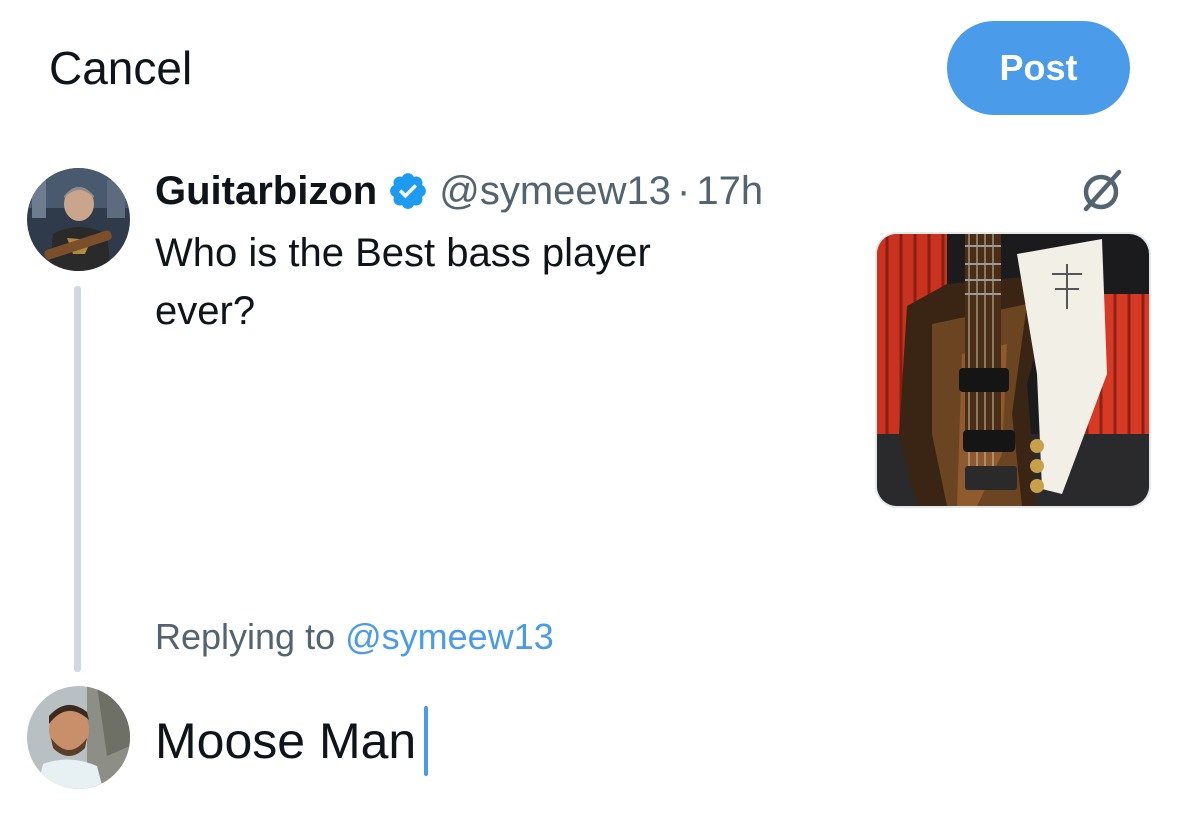  What do you see at coordinates (245, 636) in the screenshot?
I see `replying-prefix: Replying to` at bounding box center [245, 636].